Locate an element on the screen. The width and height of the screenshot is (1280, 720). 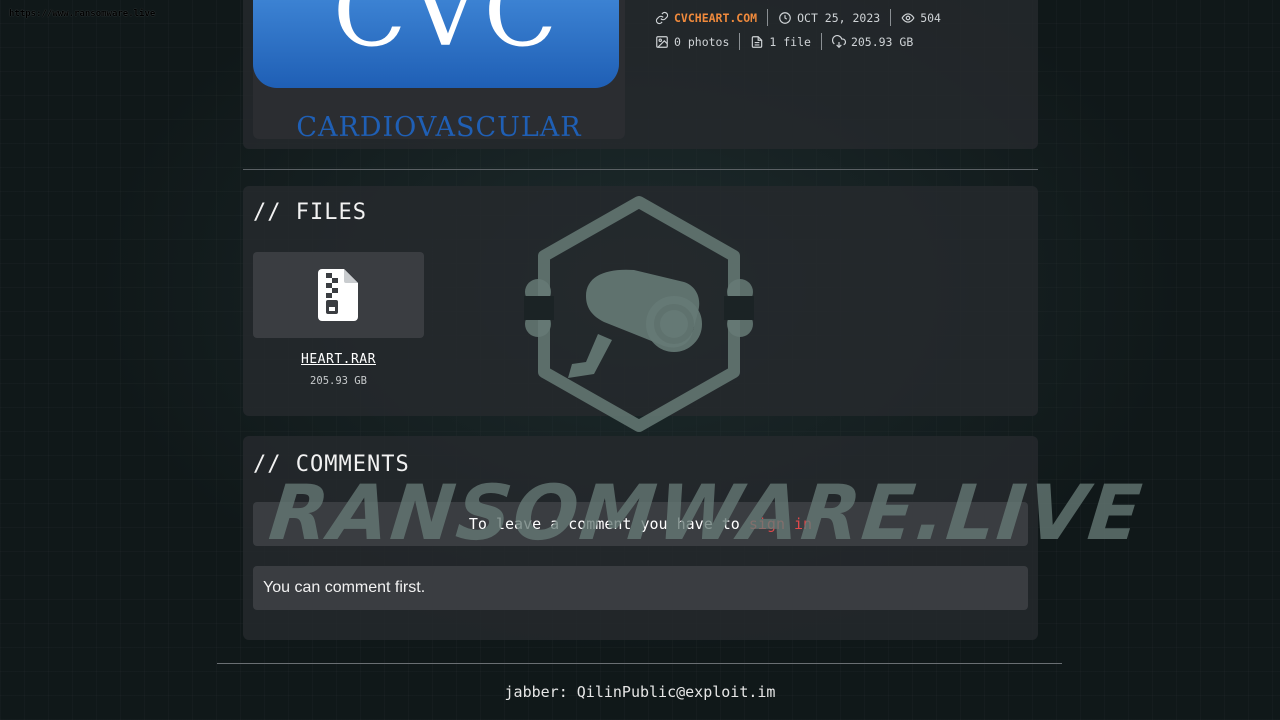
meta-website: CVCHEART.COM is located at coordinates (711, 17).